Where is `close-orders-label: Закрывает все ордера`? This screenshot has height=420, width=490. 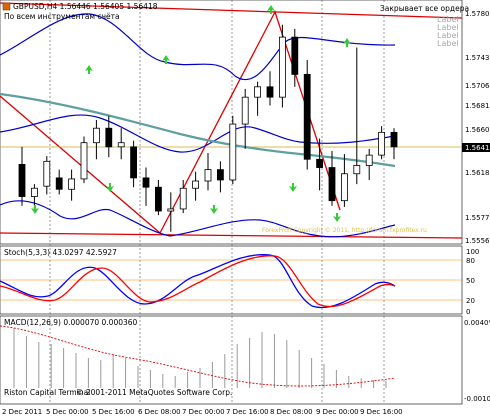
close-orders-label: Закрывает все ордера is located at coordinates (424, 8).